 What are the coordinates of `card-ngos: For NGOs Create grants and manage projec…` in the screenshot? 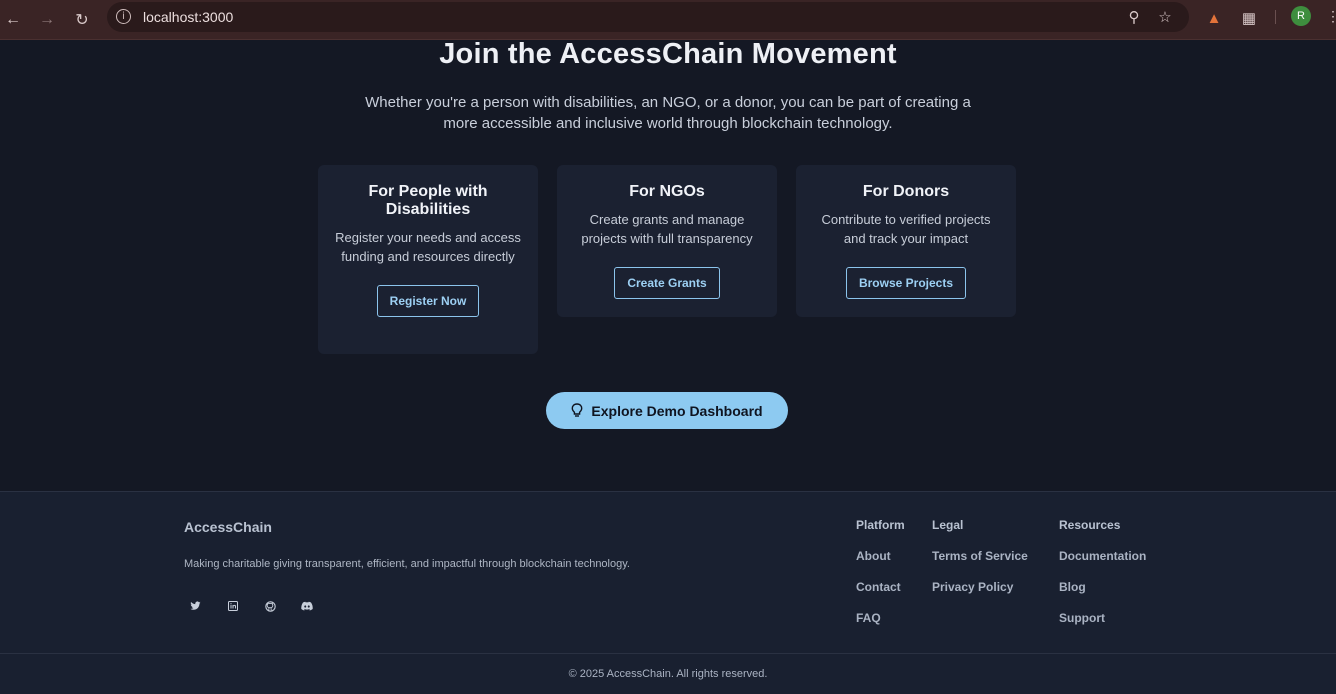 It's located at (667, 241).